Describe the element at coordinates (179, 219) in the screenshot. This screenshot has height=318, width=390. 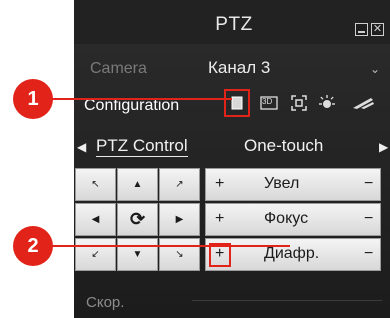
I see `pan-right-button: ▶` at that location.